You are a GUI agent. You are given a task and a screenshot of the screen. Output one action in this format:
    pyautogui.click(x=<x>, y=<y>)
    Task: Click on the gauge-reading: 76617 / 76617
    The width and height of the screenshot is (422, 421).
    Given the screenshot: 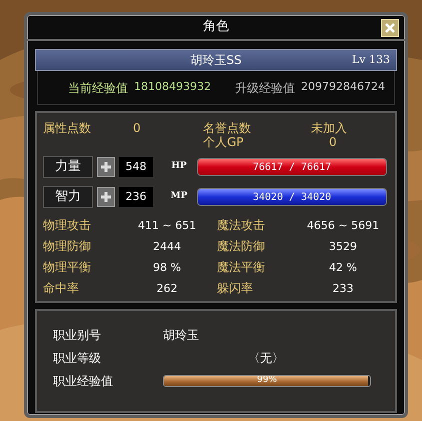 What is the action you would take?
    pyautogui.click(x=292, y=167)
    